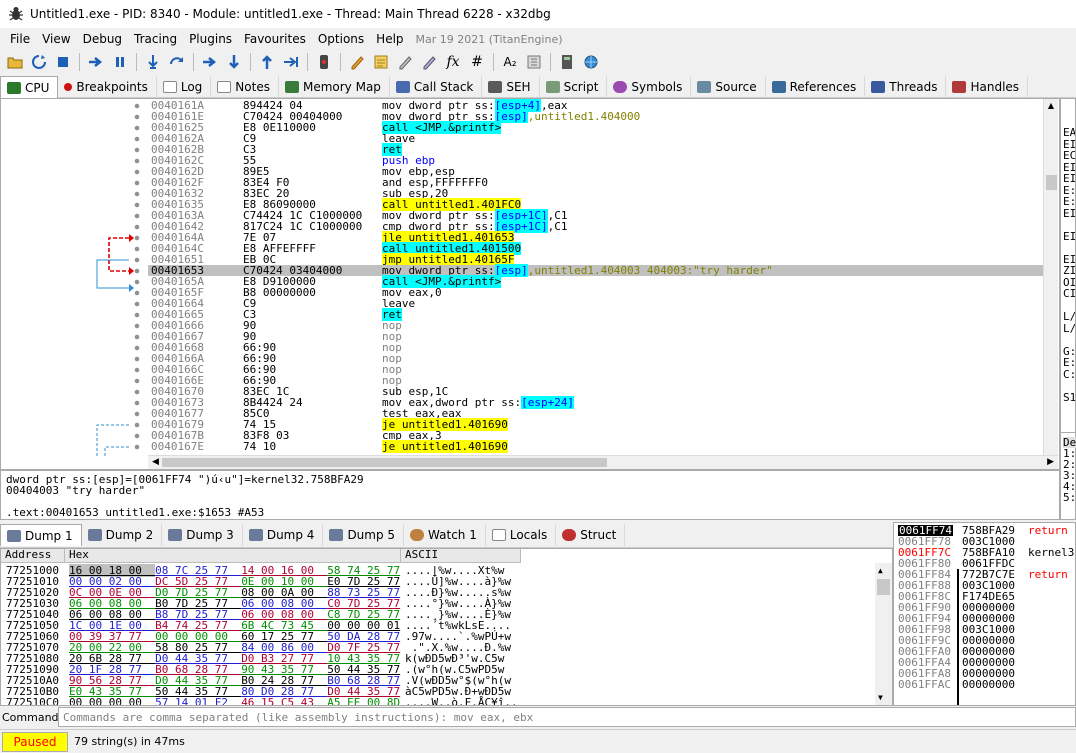 The height and width of the screenshot is (753, 1076). Describe the element at coordinates (381, 62) in the screenshot. I see `label-icon` at that location.